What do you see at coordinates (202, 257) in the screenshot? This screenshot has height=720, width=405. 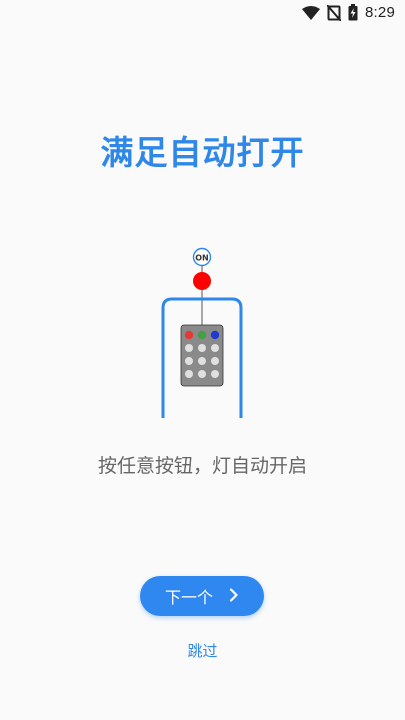 I see `on-badge: ON` at bounding box center [202, 257].